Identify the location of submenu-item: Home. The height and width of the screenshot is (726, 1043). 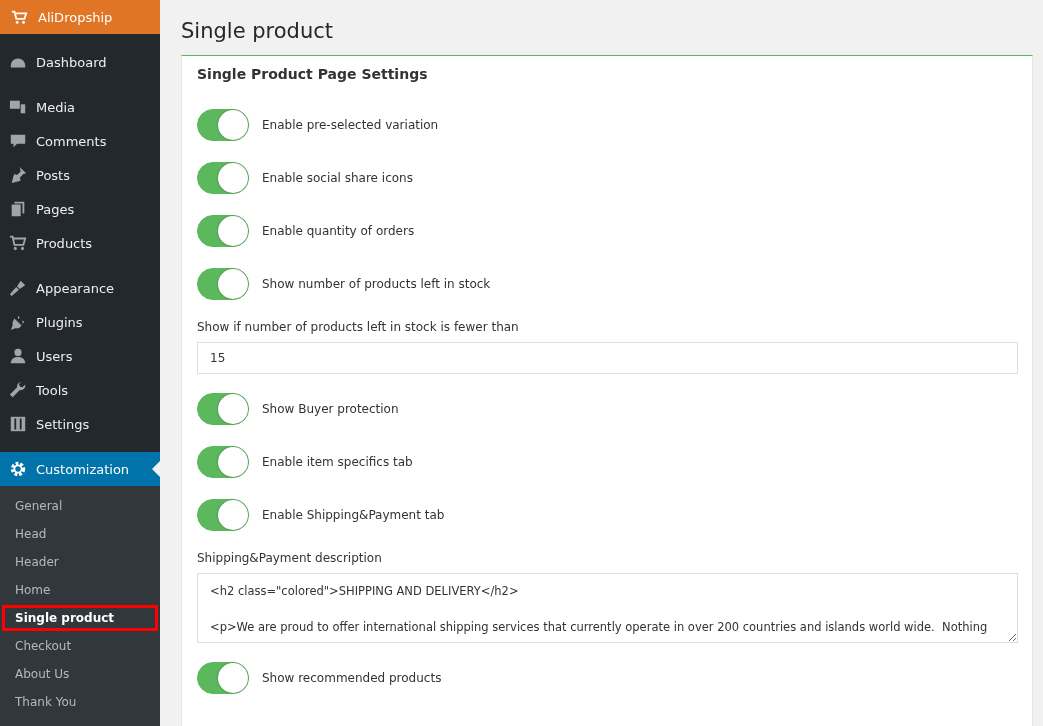
(80, 590).